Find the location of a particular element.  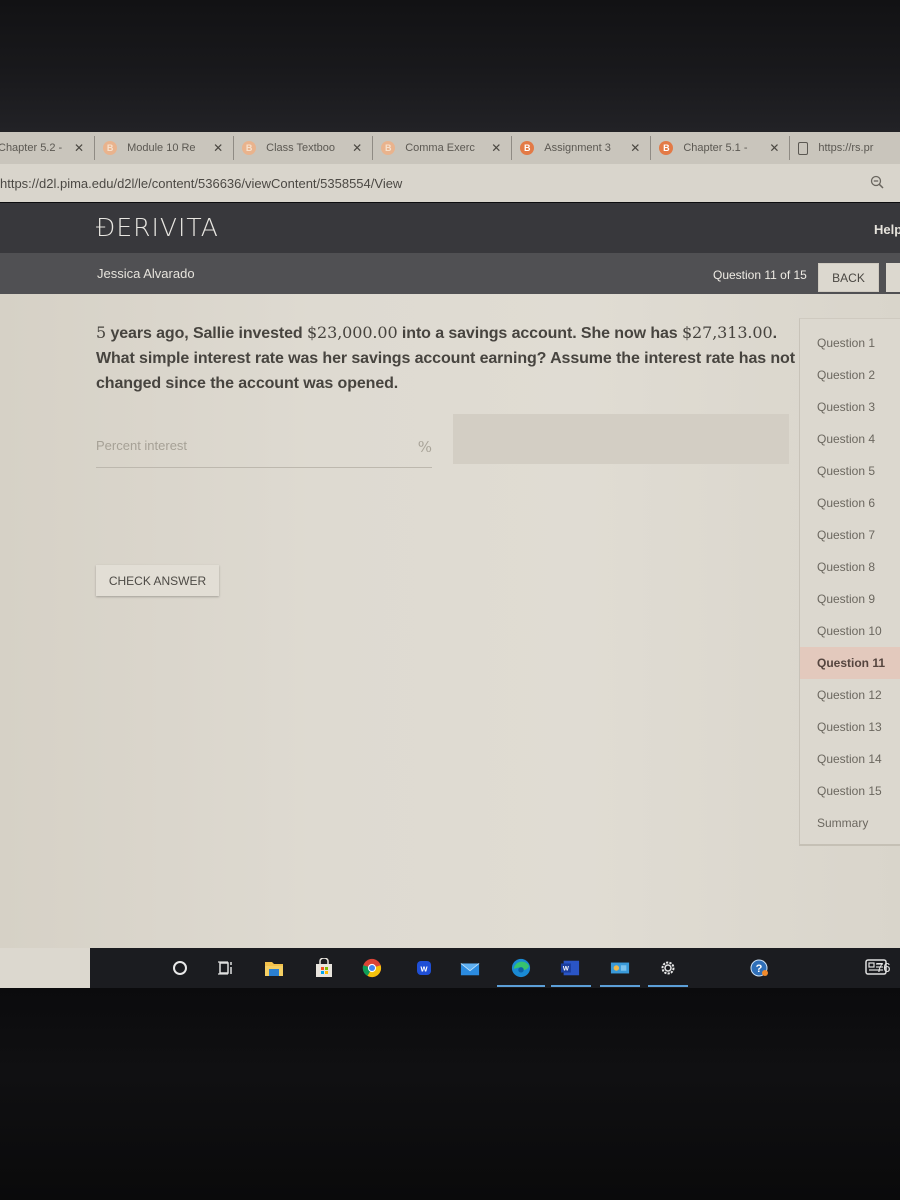

help-link: Help is located at coordinates (887, 229).